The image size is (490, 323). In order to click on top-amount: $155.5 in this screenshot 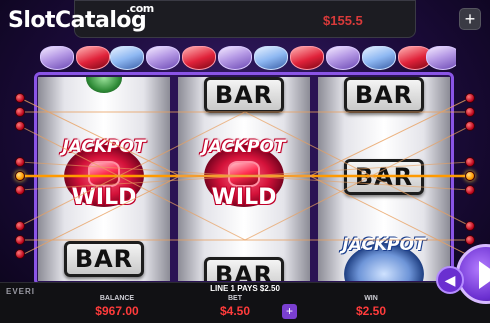, I will do `click(343, 20)`.